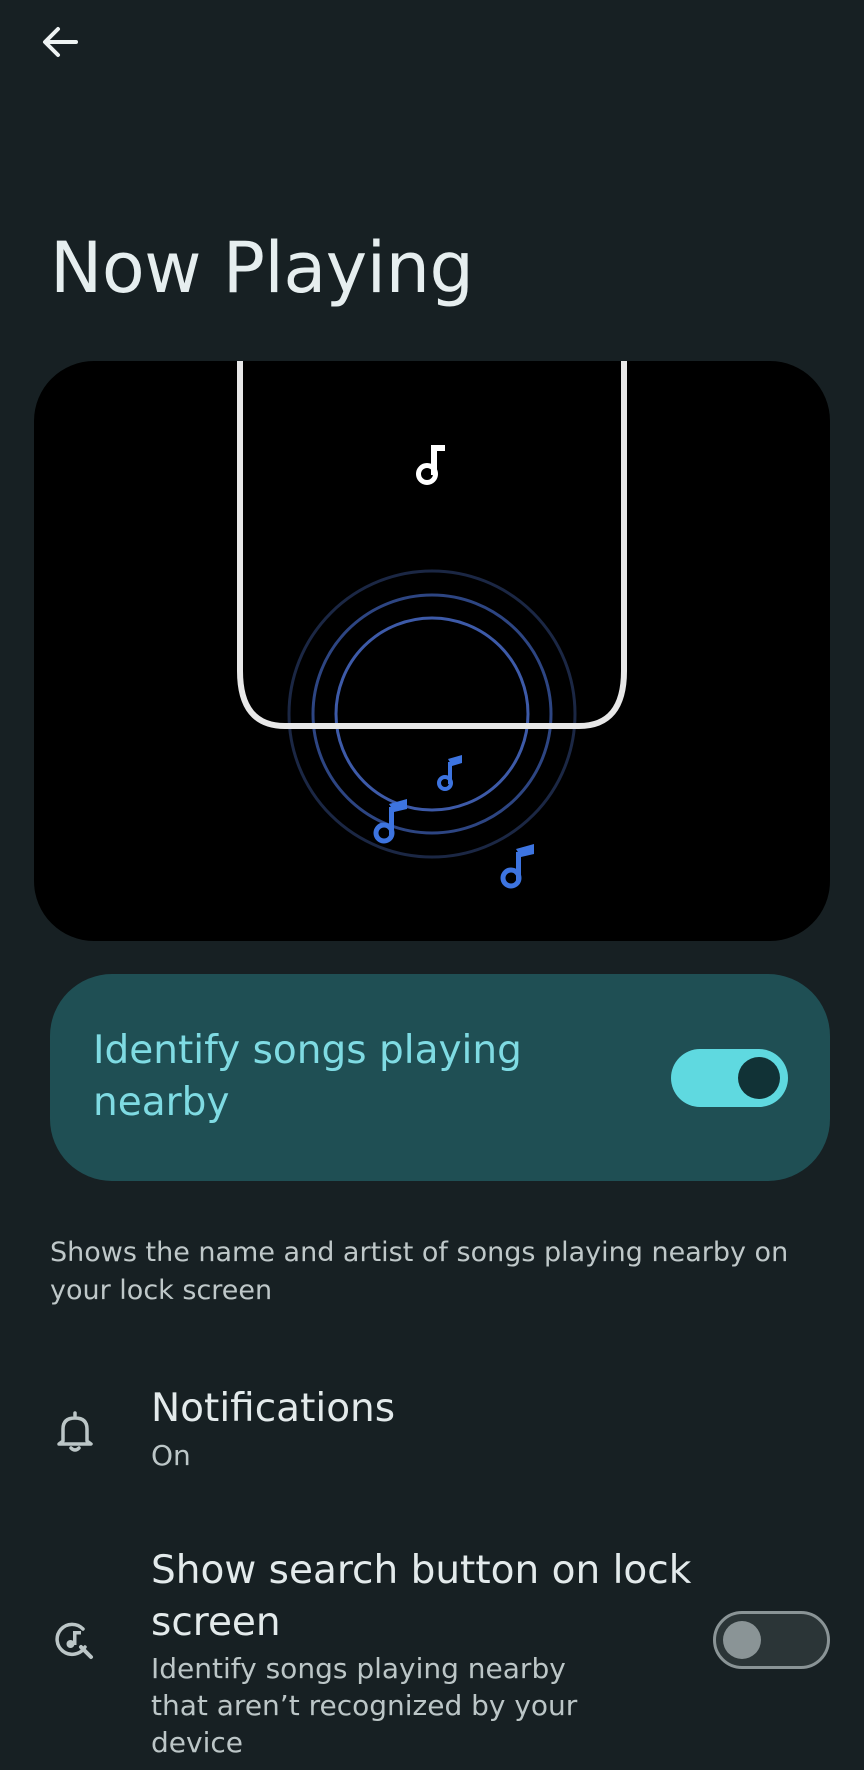 The image size is (864, 1770). I want to click on sound-ring-inner, so click(432, 714).